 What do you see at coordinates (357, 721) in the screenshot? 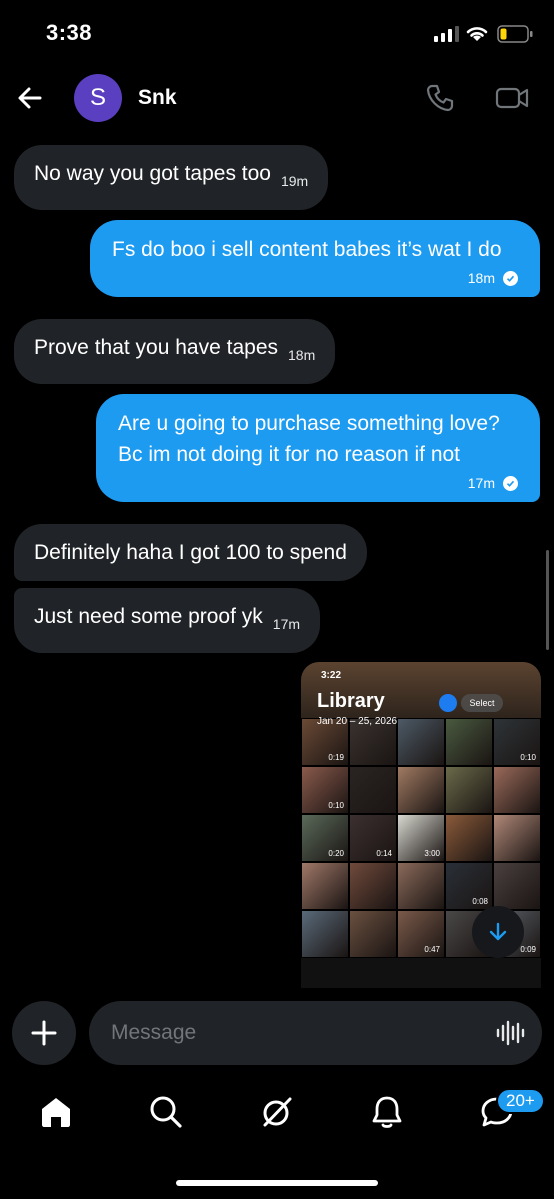
I see `library-date: Jan 20 – 25, 2026` at bounding box center [357, 721].